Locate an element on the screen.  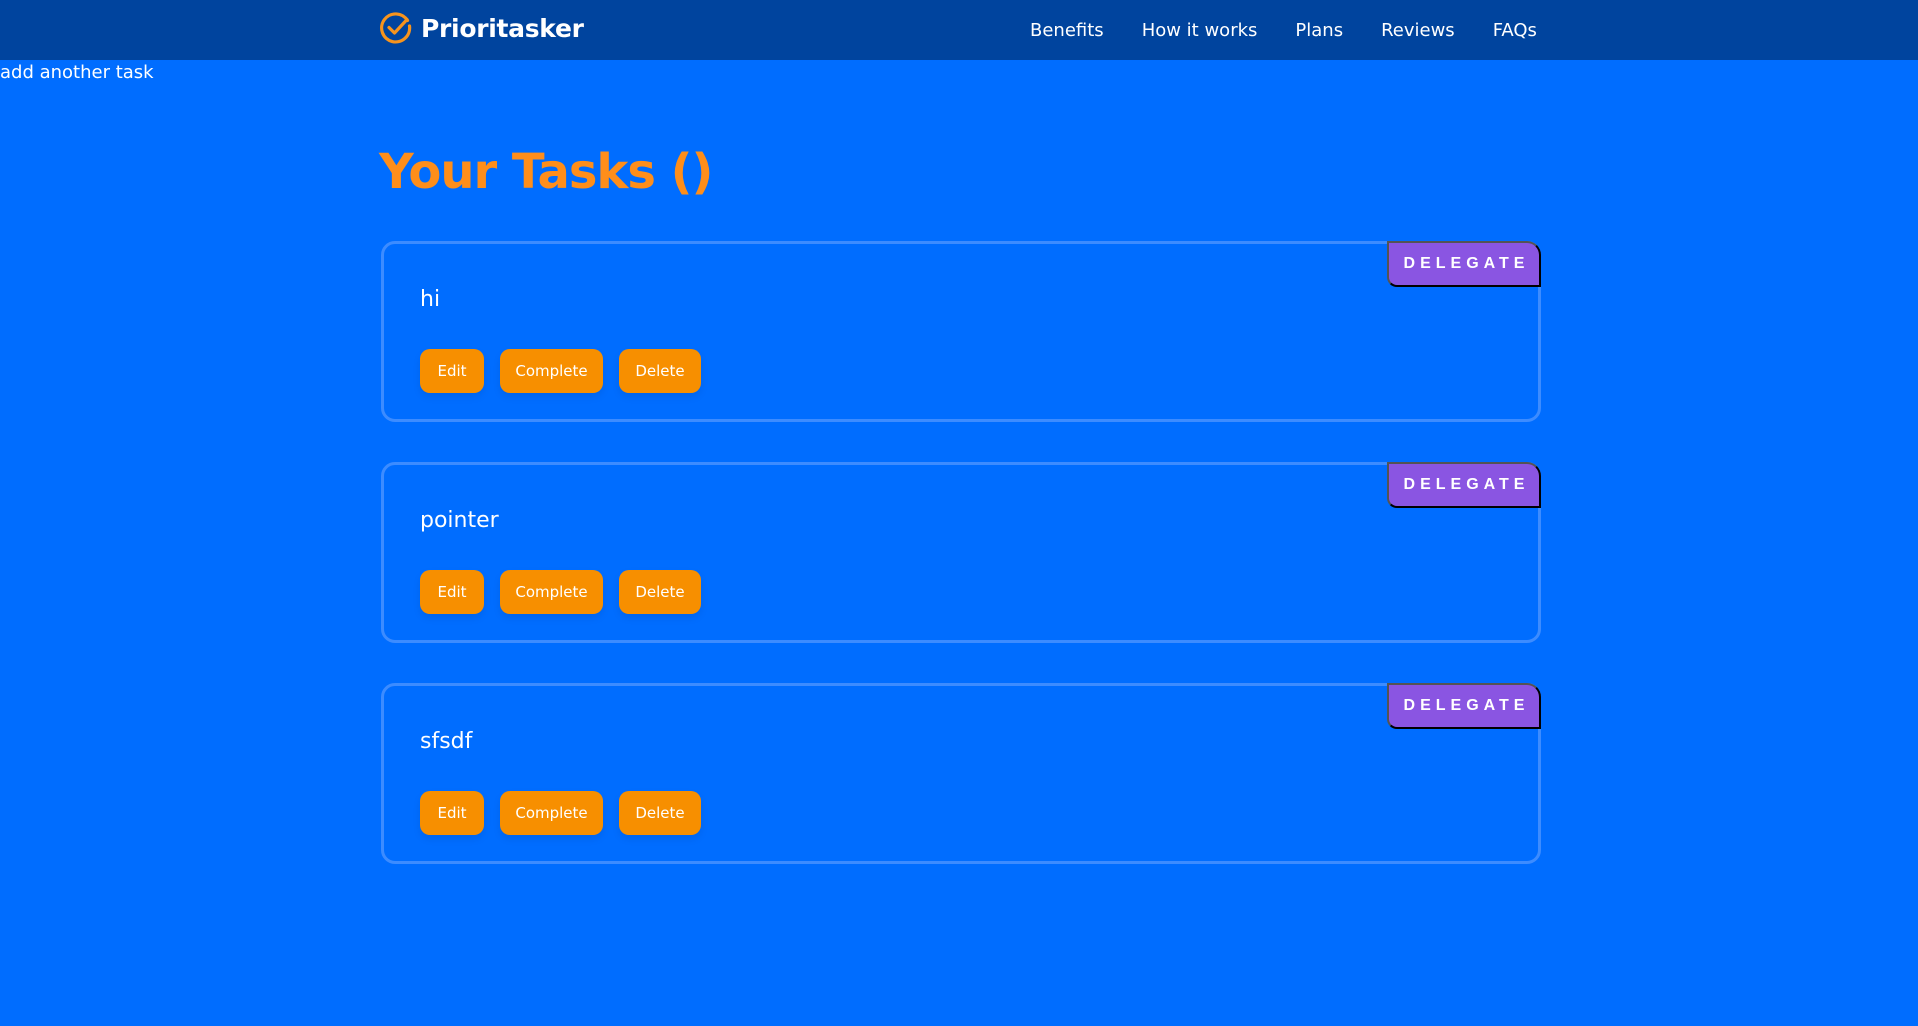
nav-link-reviews: Reviews is located at coordinates (1418, 30).